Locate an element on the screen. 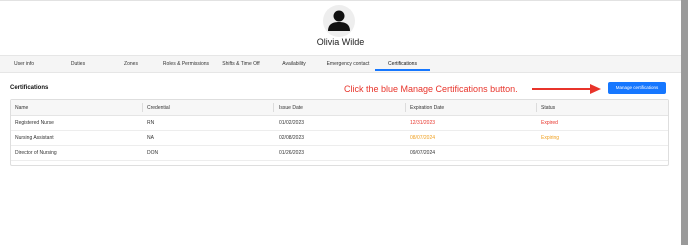 The width and height of the screenshot is (688, 246). status-badge: Expired is located at coordinates (549, 123).